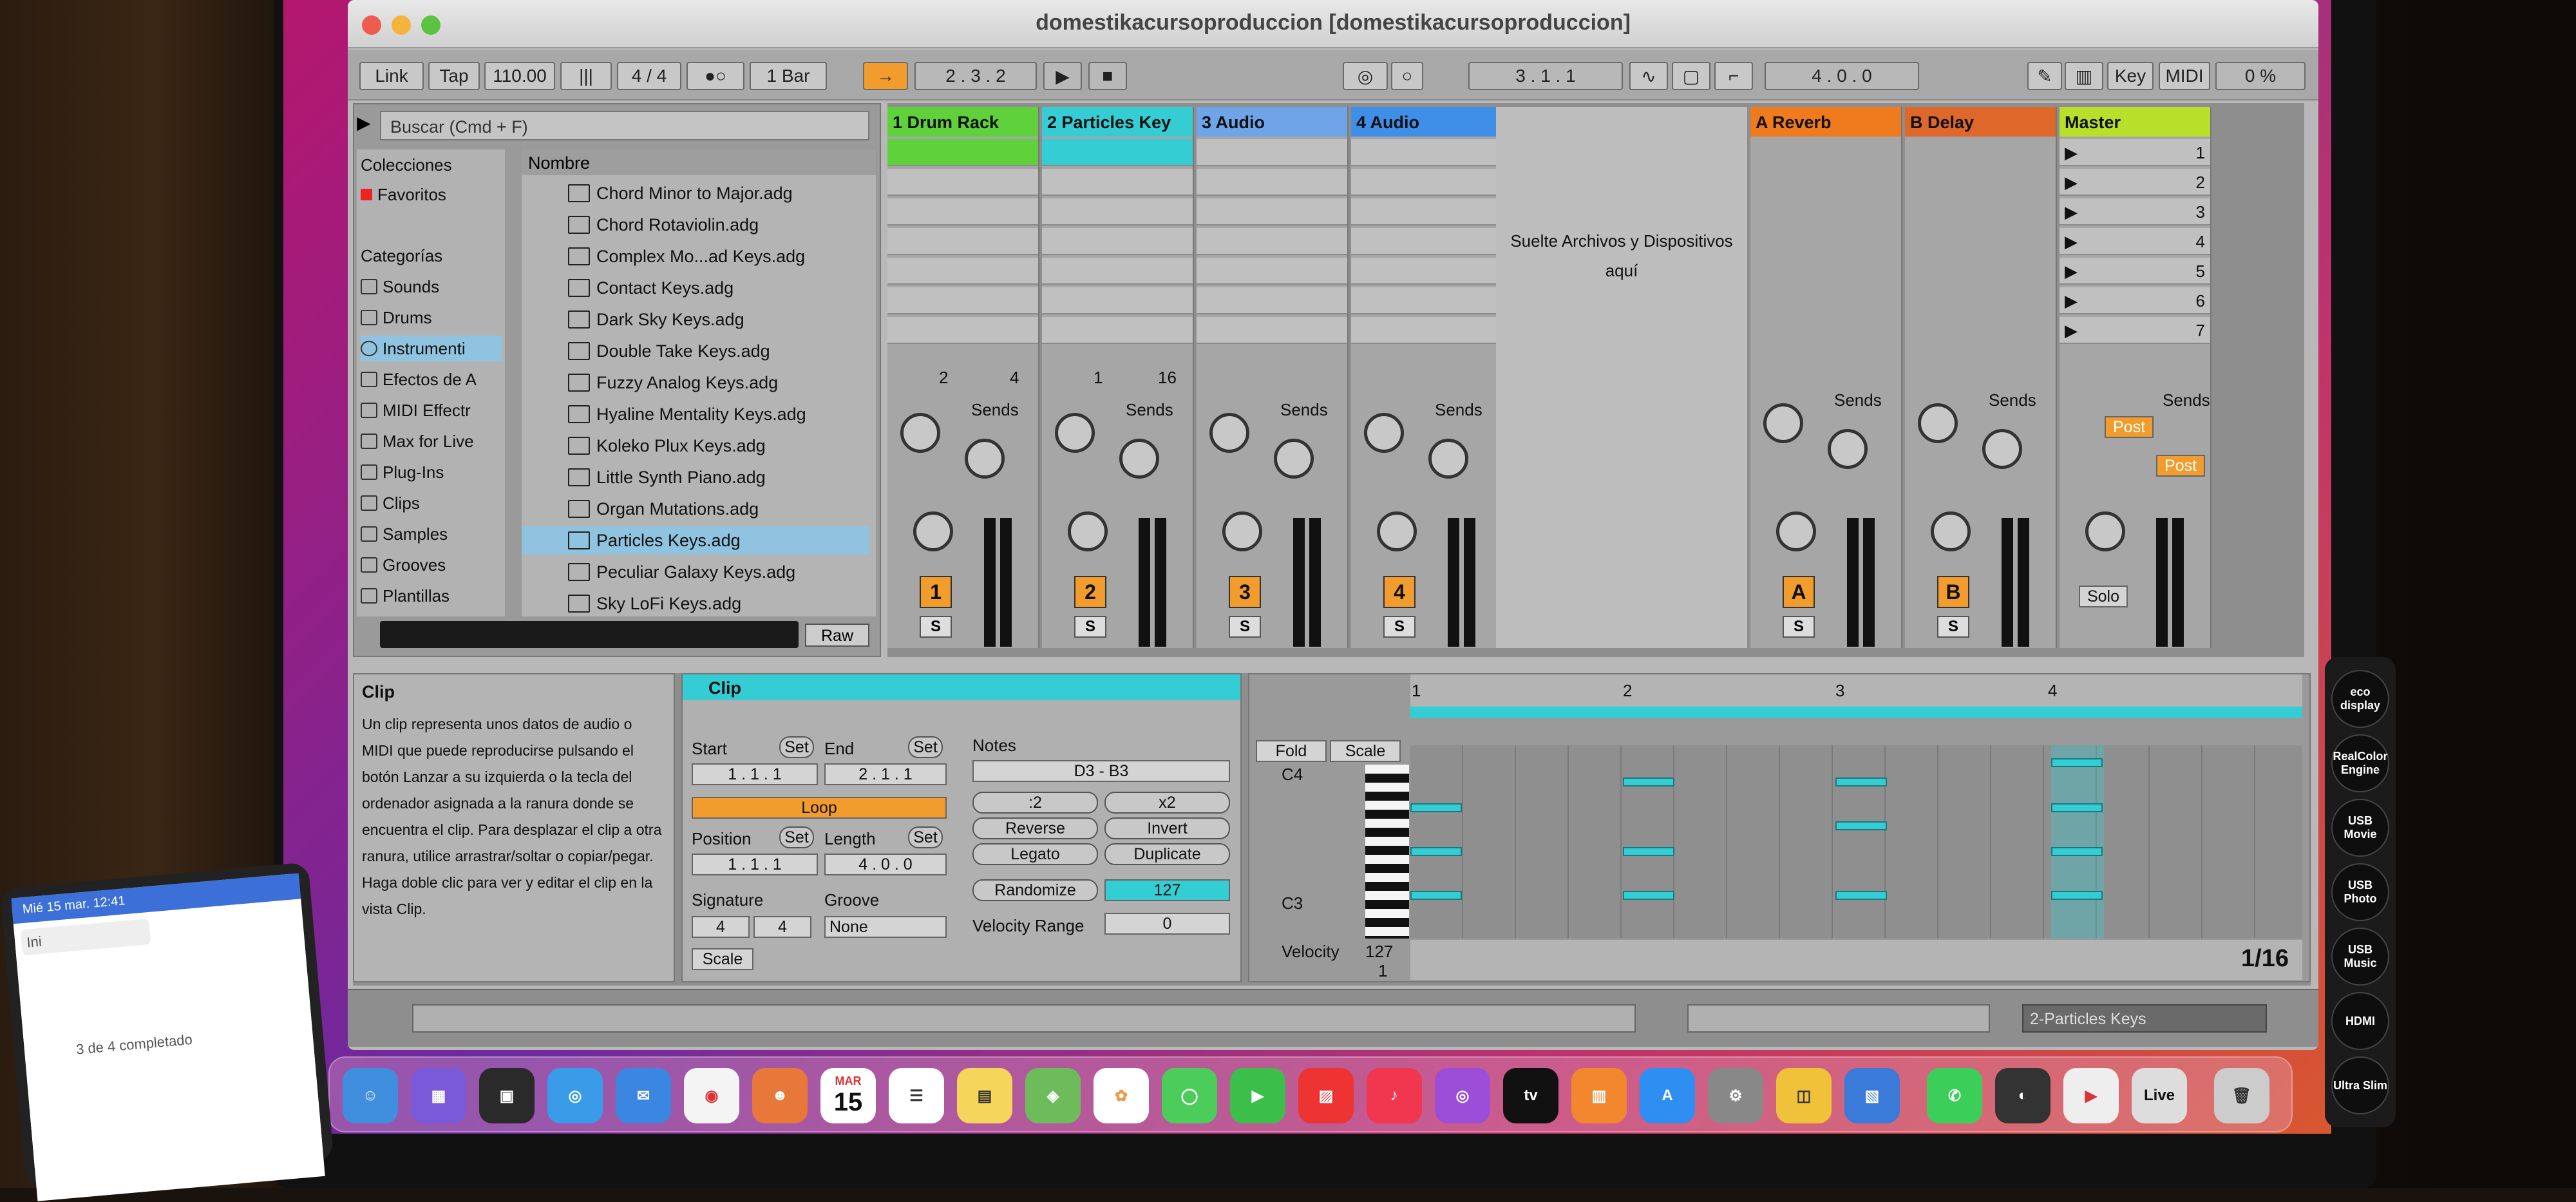  What do you see at coordinates (837, 635) in the screenshot?
I see `raw-button: Raw` at bounding box center [837, 635].